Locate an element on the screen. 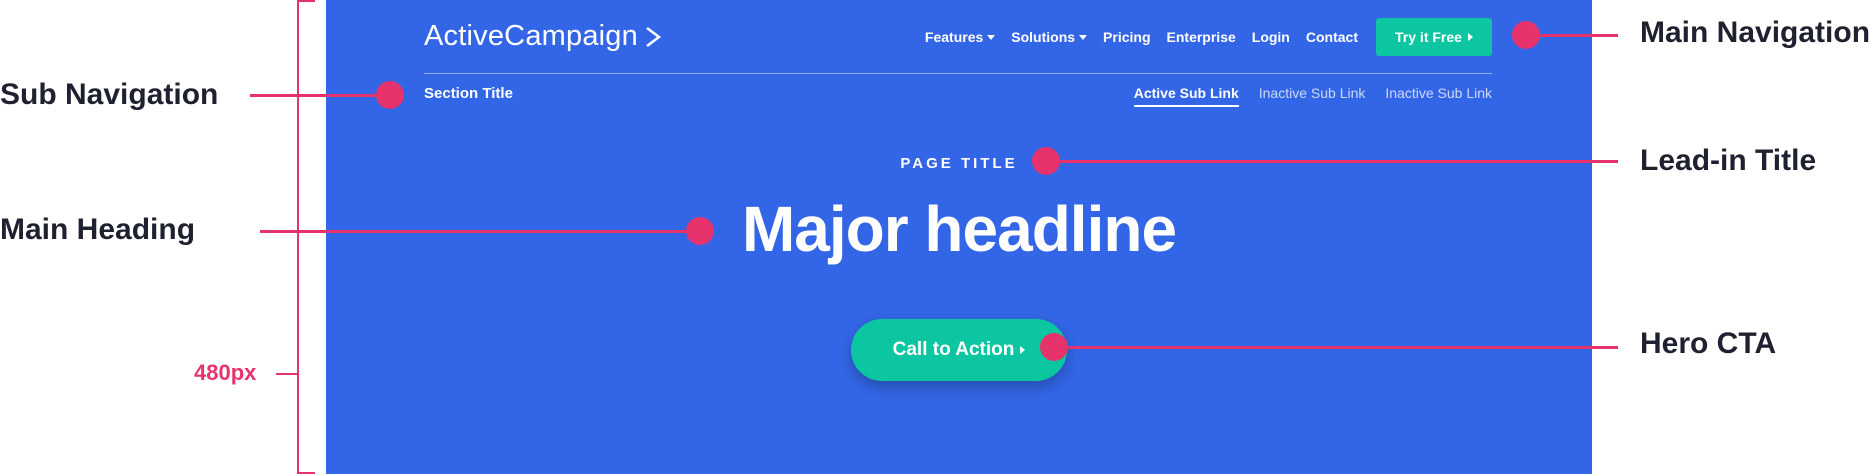  nav-item-features: Features is located at coordinates (960, 37).